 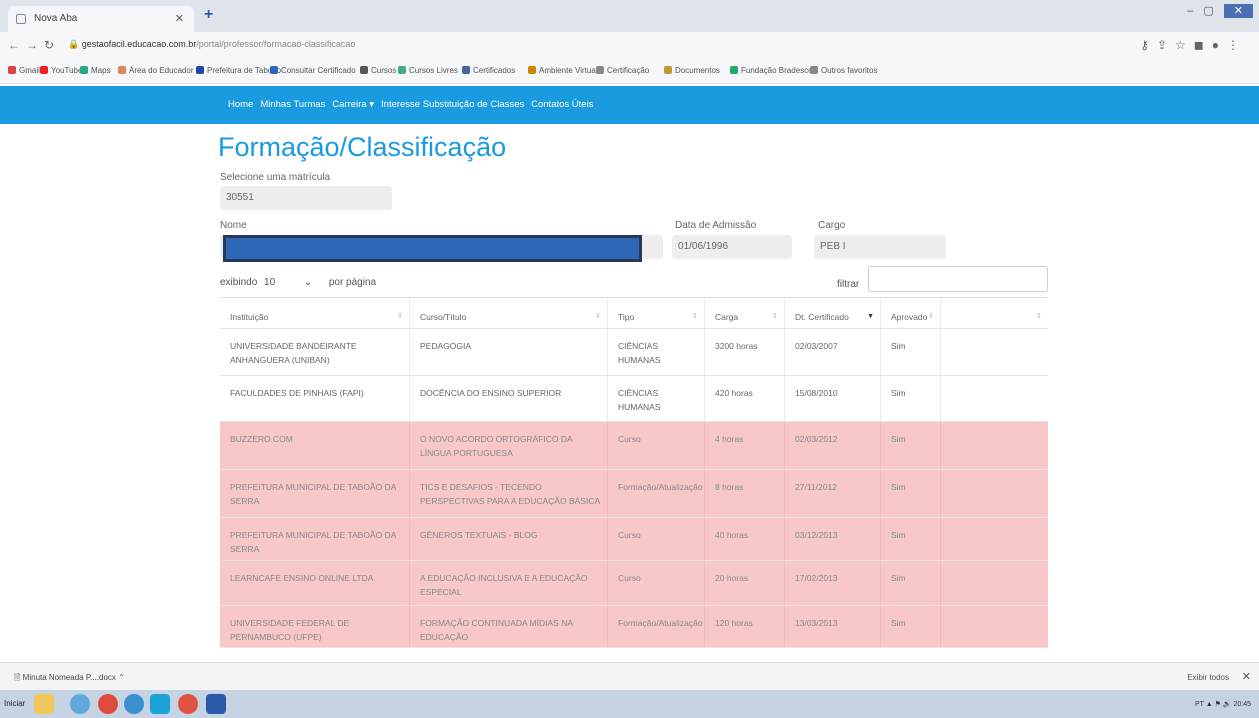 I want to click on bookmark-item: Maps, so click(x=95, y=70).